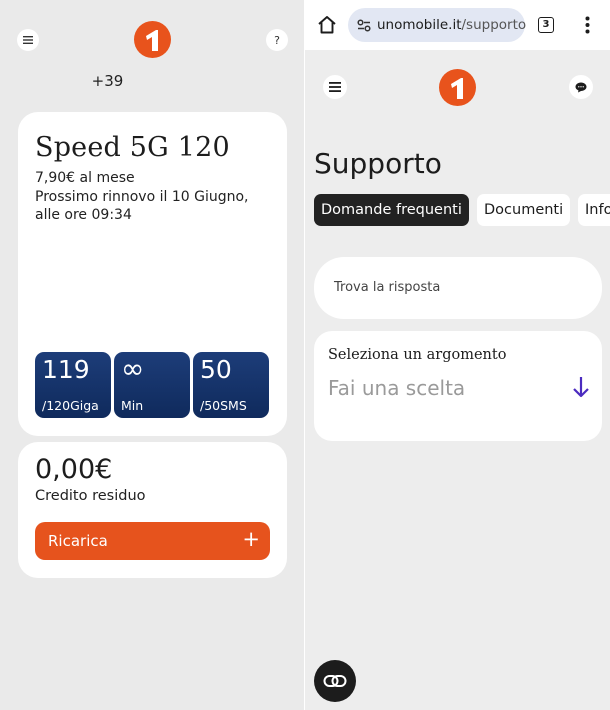  I want to click on topic-select-label: Seleziona un argomento, so click(417, 355).